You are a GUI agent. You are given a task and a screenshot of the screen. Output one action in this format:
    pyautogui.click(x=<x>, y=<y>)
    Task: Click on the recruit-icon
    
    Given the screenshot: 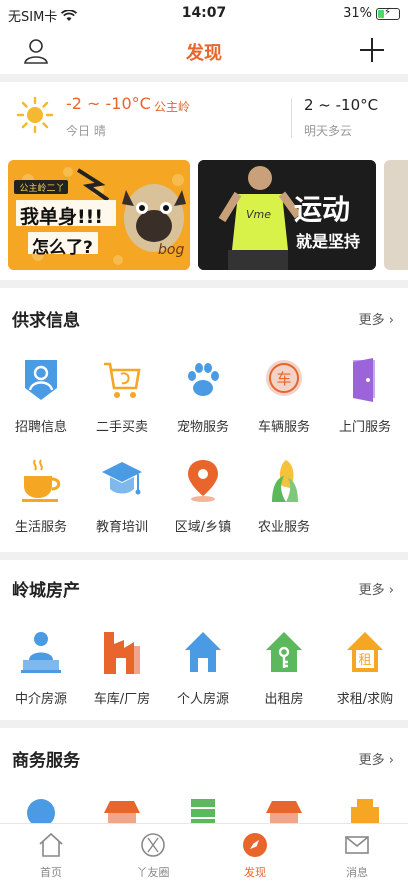 What is the action you would take?
    pyautogui.click(x=41, y=380)
    